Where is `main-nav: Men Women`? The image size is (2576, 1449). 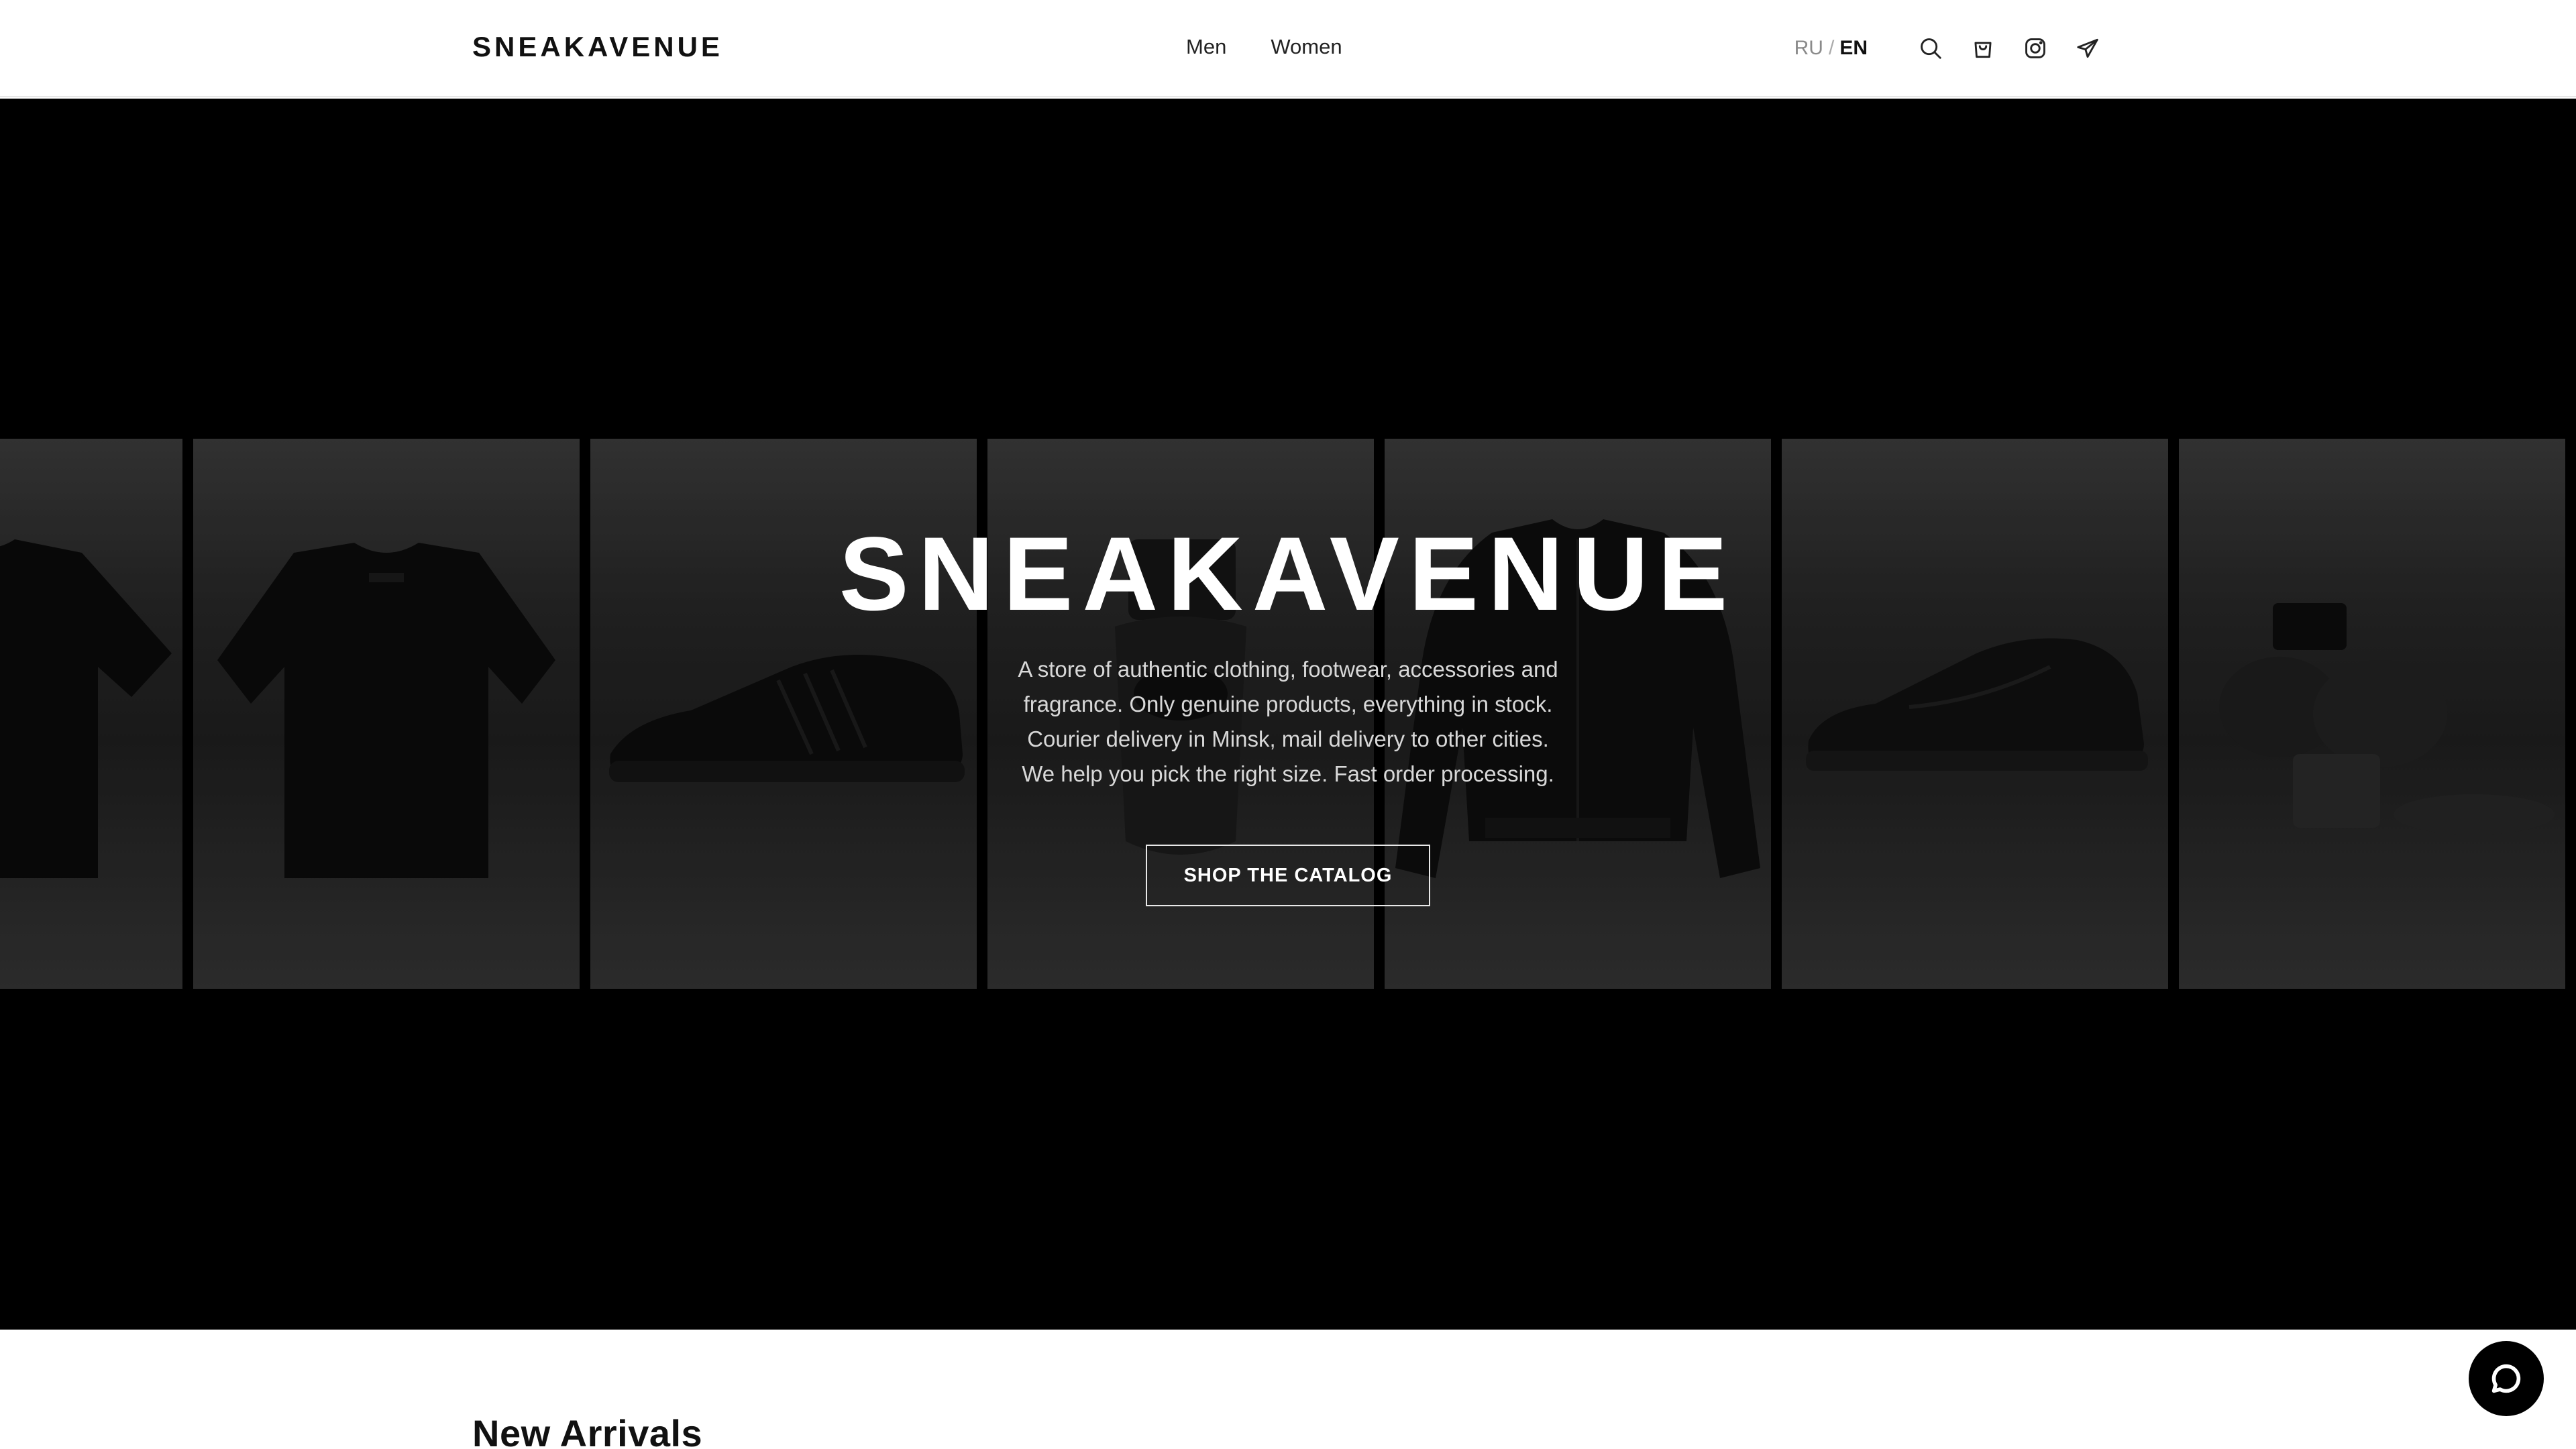
main-nav: Men Women is located at coordinates (1264, 47).